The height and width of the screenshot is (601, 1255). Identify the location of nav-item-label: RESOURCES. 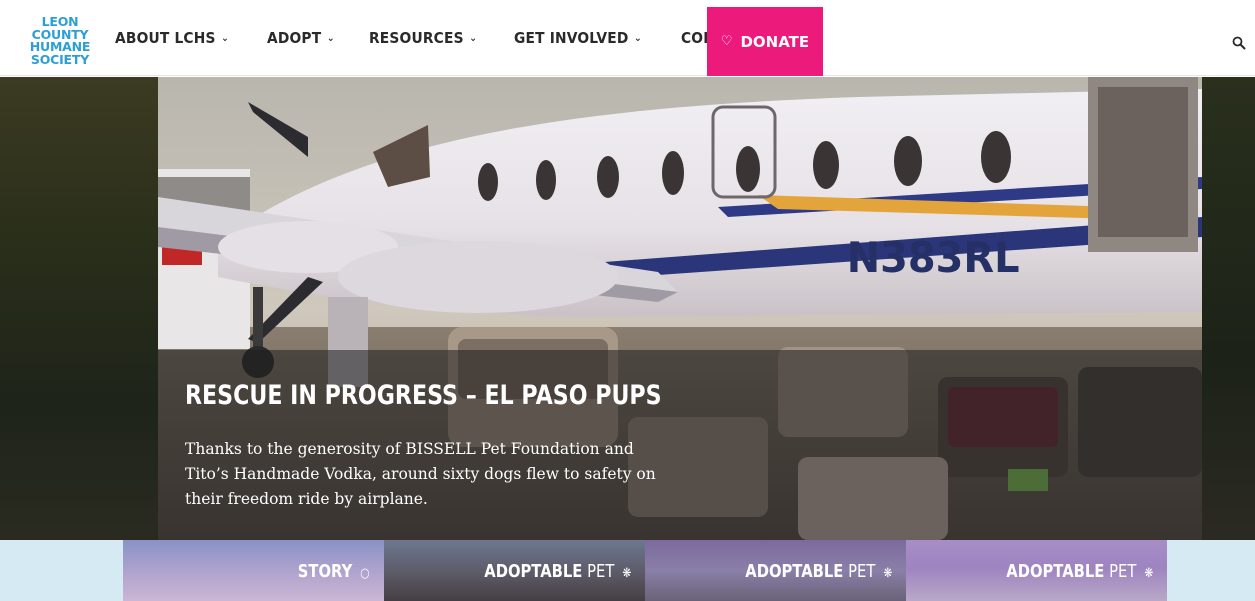
(416, 38).